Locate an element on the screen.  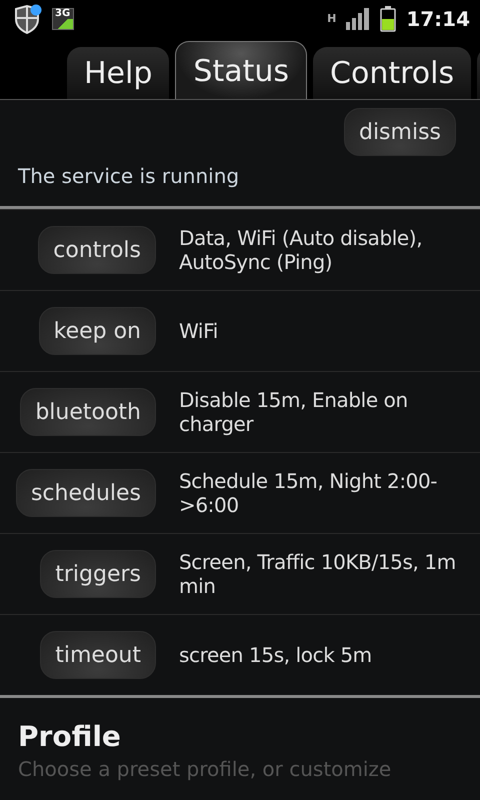
setting-button: triggers is located at coordinates (98, 574).